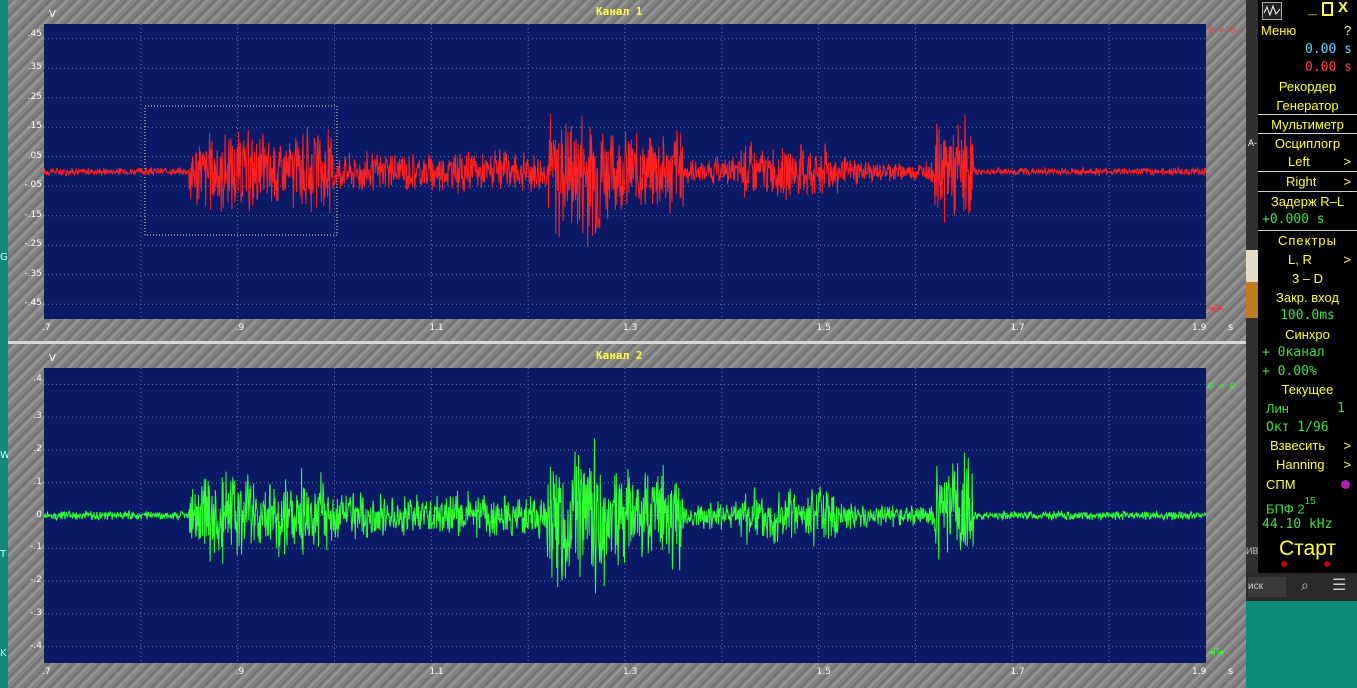  Describe the element at coordinates (1307, 143) in the screenshot. I see `oscilloscope-button: Осциплогр` at that location.